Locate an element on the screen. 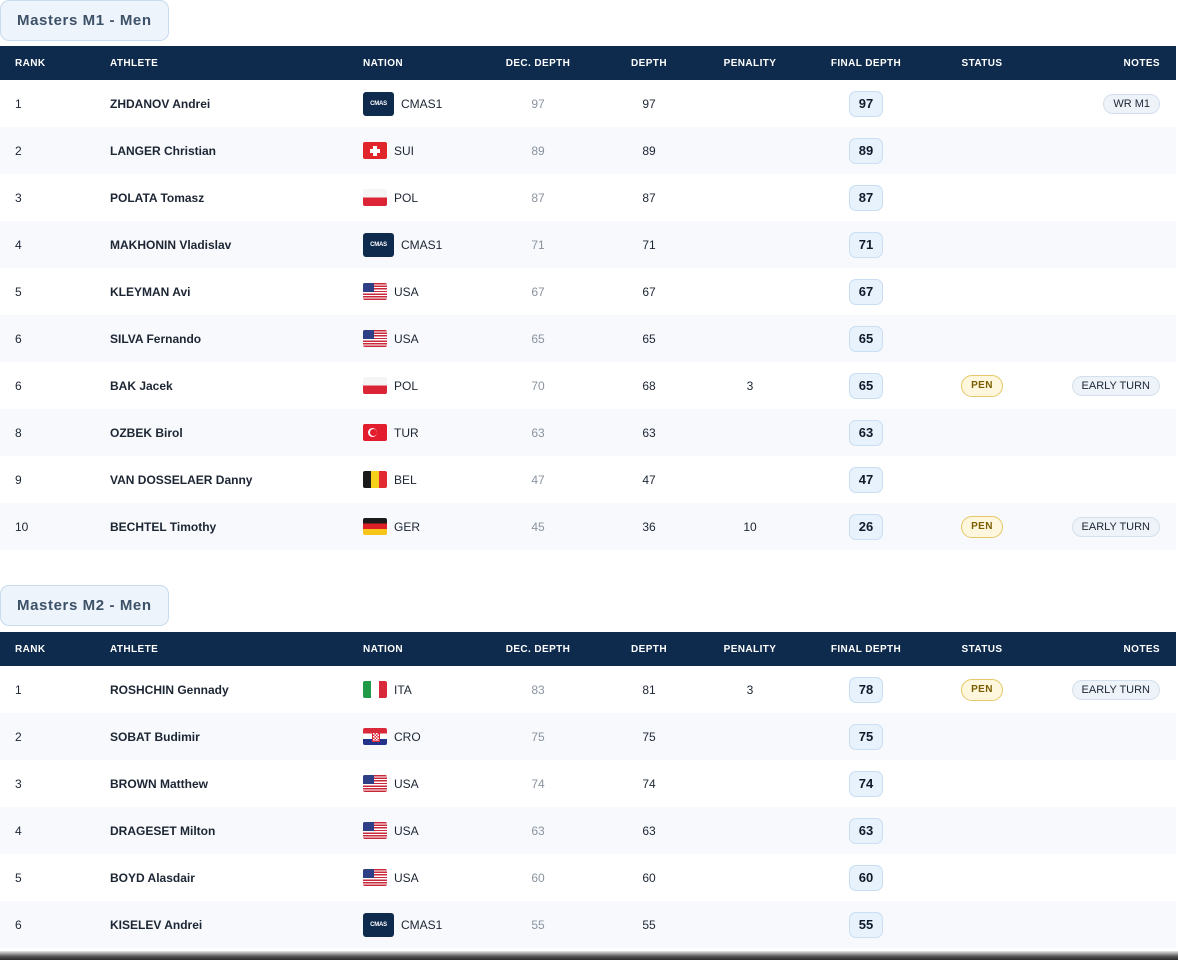  depth-cell: 47 is located at coordinates (649, 479).